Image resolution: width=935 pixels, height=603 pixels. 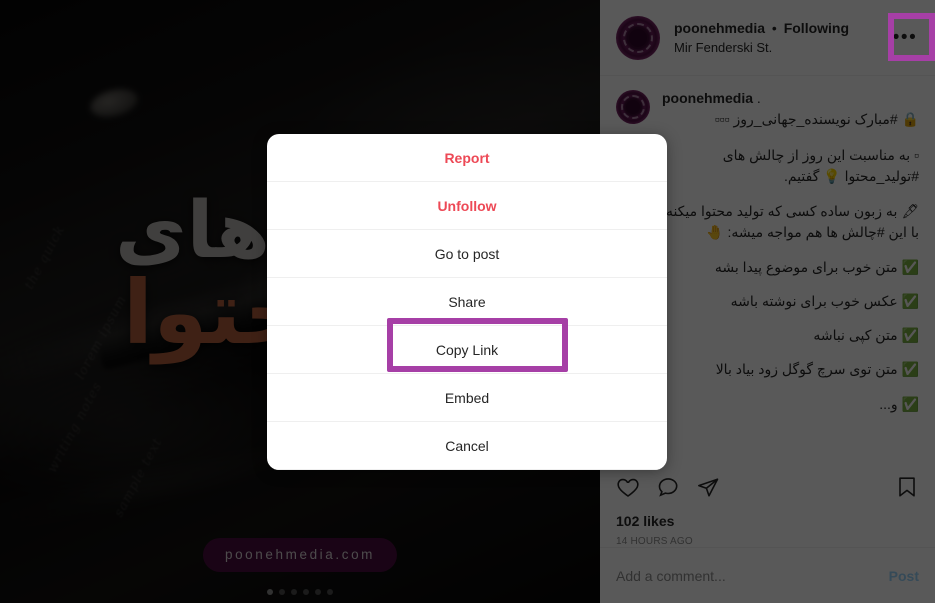 I want to click on modal-item-copy-link: Copy Link, so click(x=467, y=350).